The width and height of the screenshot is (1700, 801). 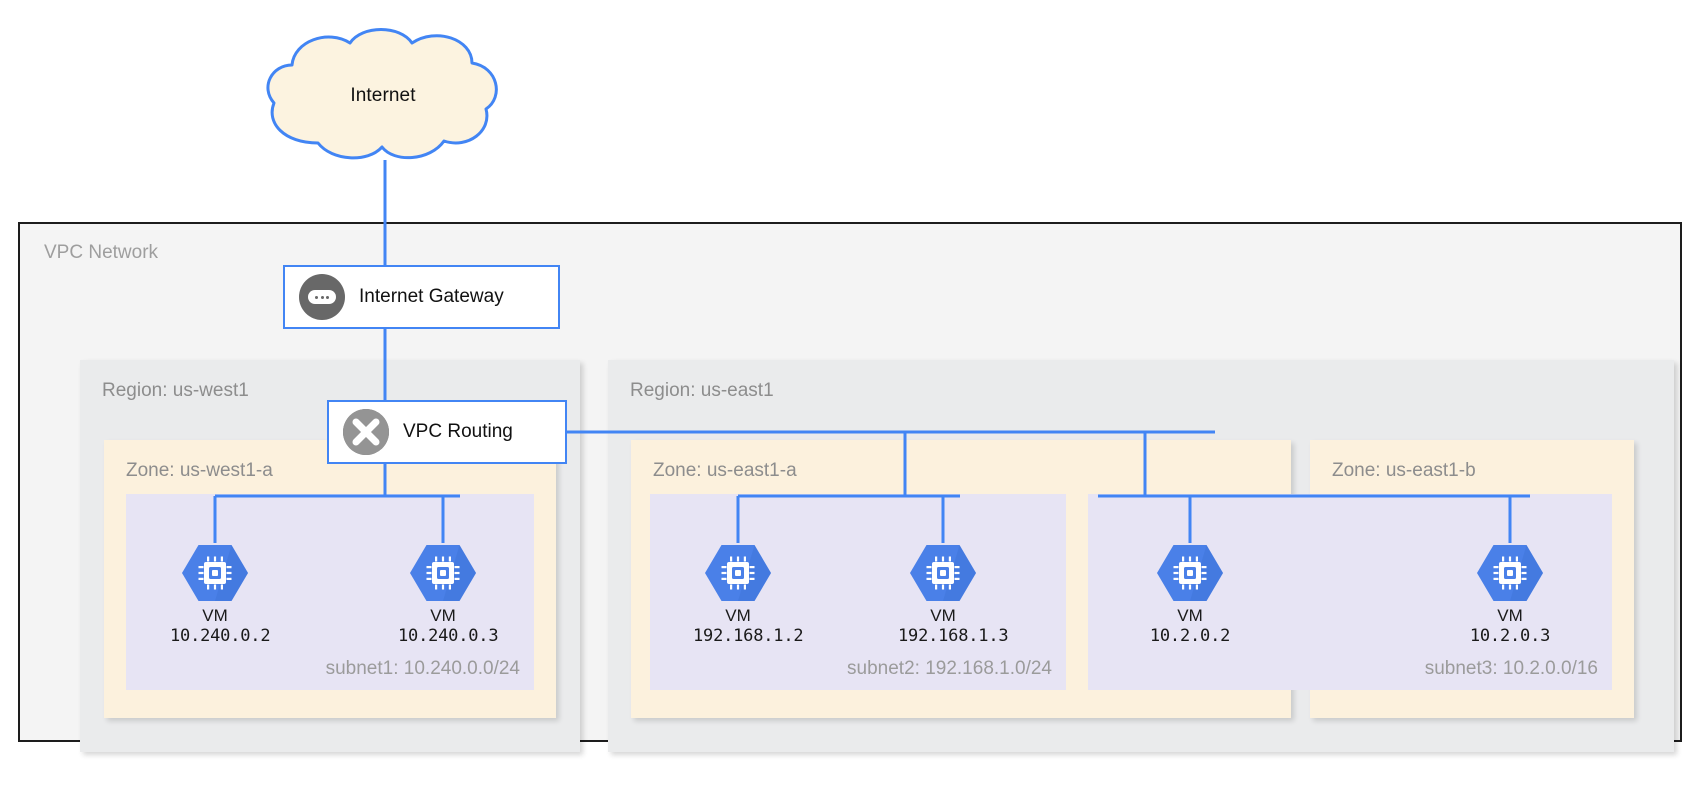 I want to click on zone-us-east1-a-label: Zone: us-east1-a, so click(x=725, y=470).